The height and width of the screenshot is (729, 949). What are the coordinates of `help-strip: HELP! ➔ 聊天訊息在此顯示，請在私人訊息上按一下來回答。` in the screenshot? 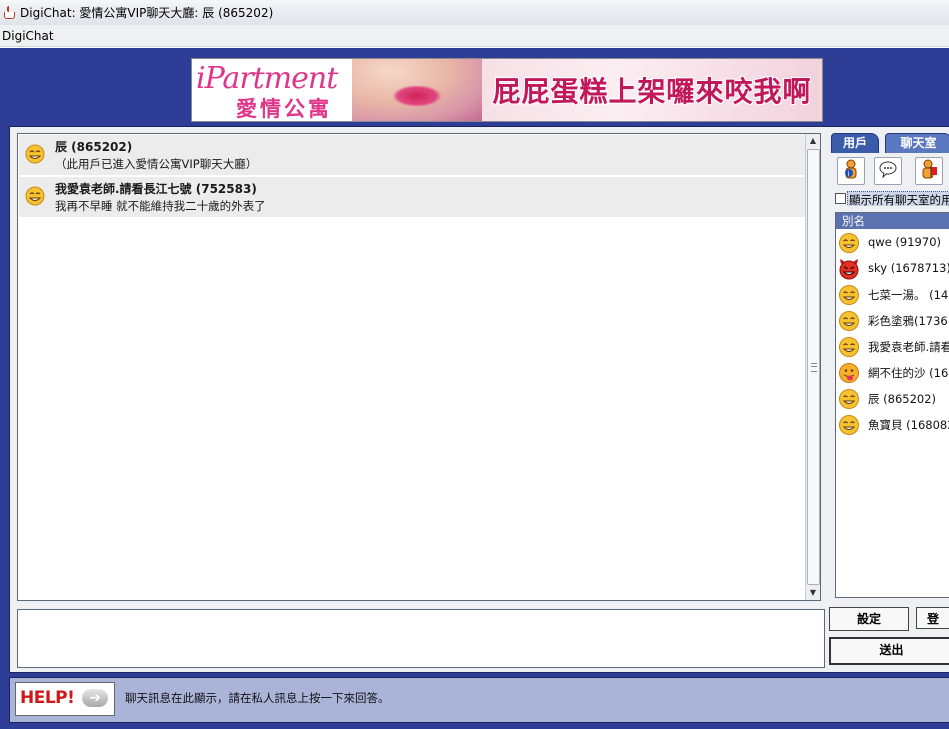 It's located at (479, 700).